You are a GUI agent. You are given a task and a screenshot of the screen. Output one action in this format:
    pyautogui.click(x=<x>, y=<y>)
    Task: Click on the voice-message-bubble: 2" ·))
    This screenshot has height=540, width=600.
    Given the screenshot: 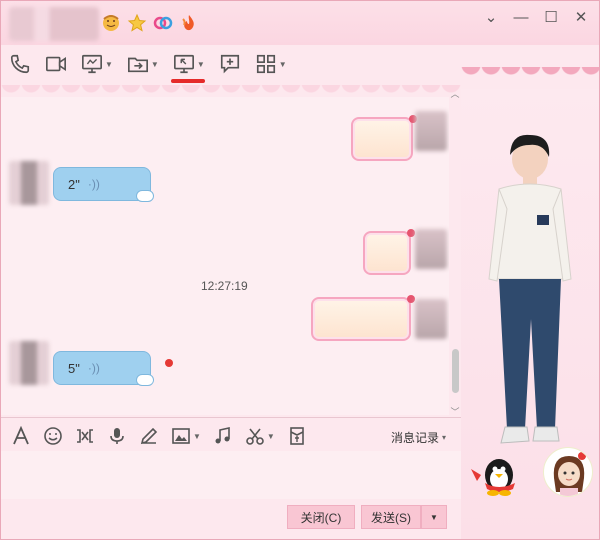 What is the action you would take?
    pyautogui.click(x=103, y=184)
    